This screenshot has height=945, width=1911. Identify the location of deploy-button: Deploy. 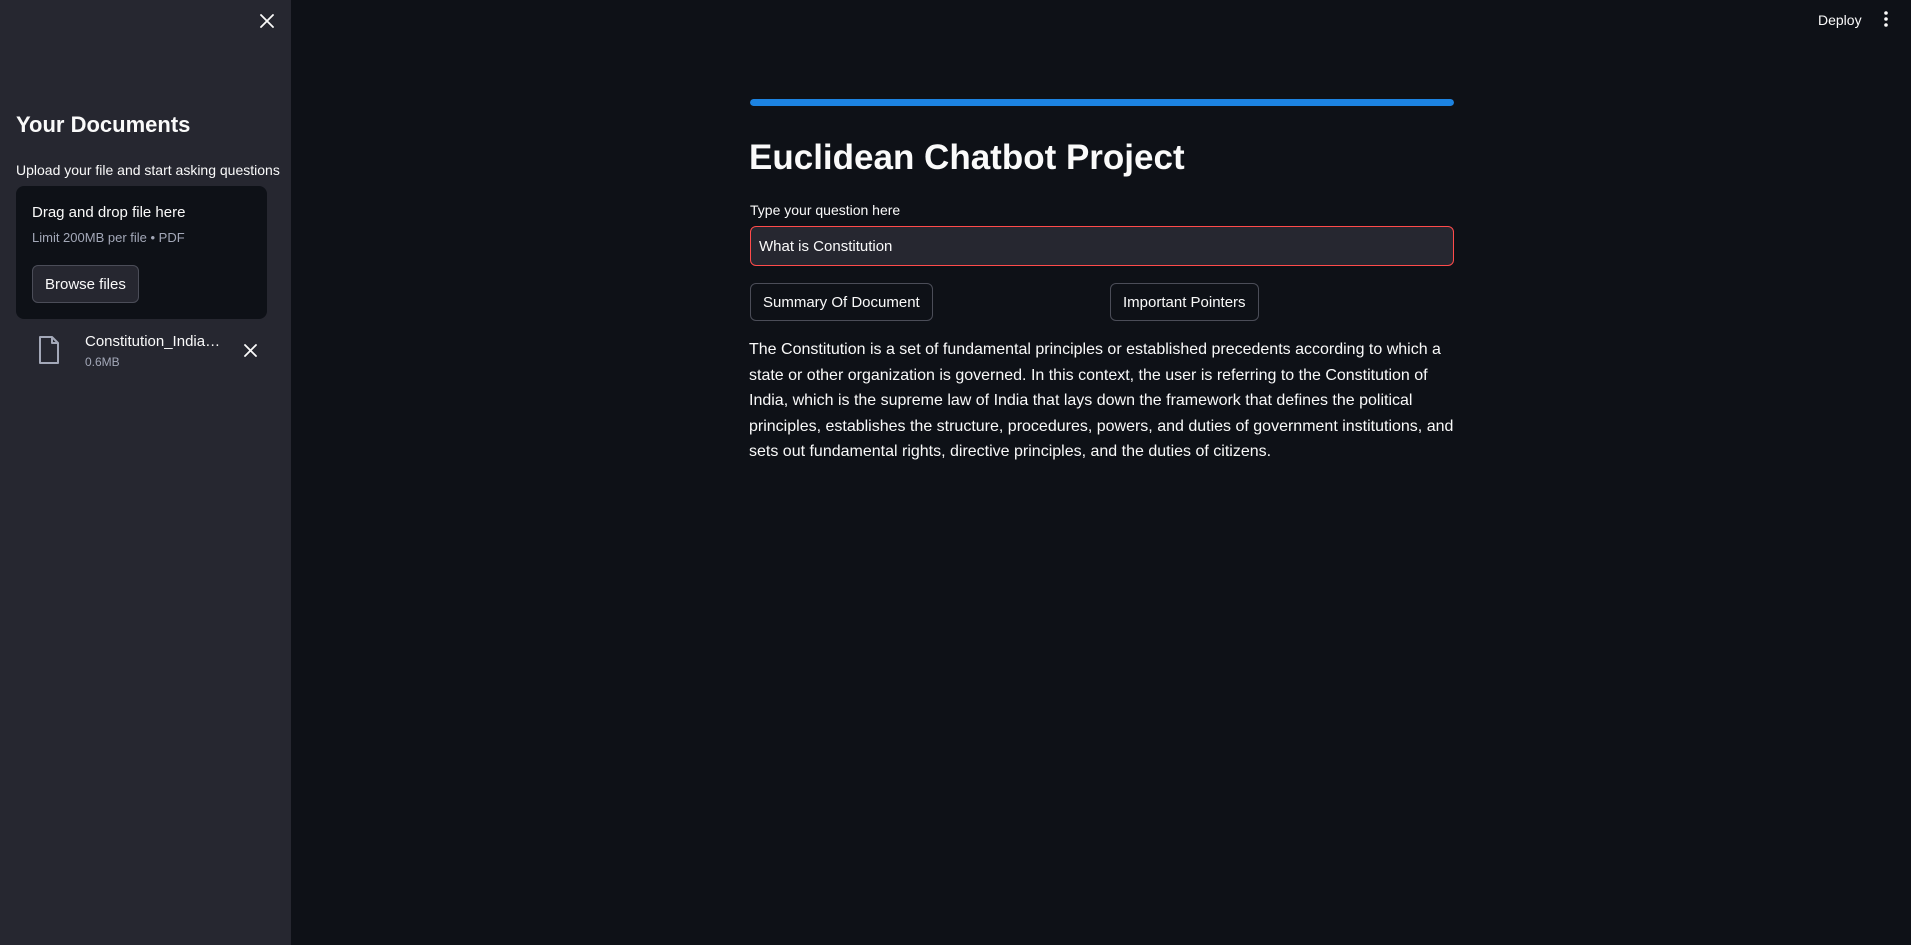
(1840, 20).